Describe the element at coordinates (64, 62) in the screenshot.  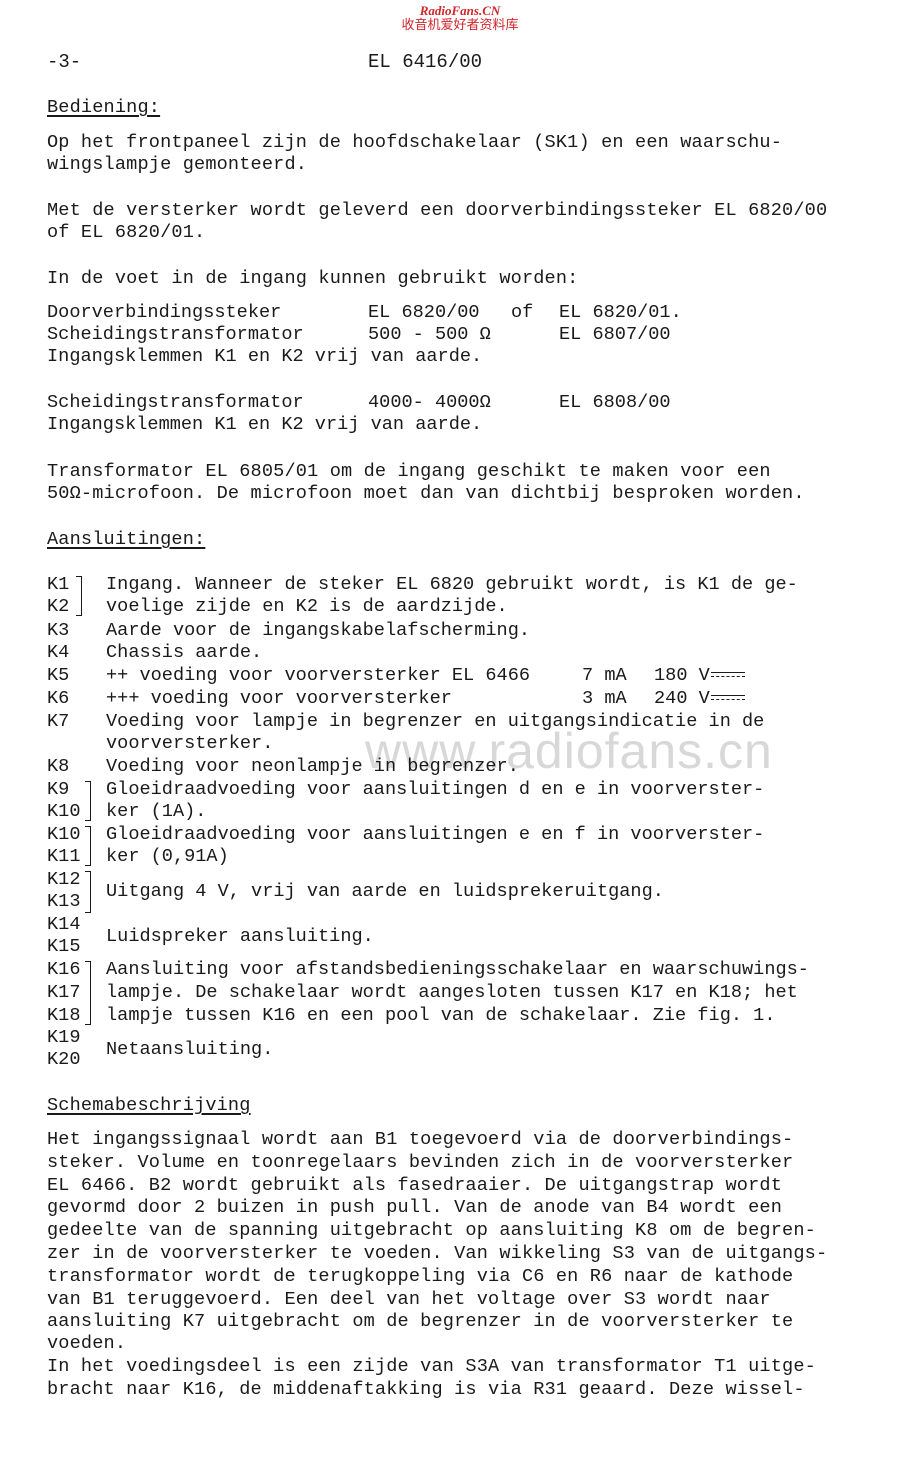
I see `page-number: -3-` at that location.